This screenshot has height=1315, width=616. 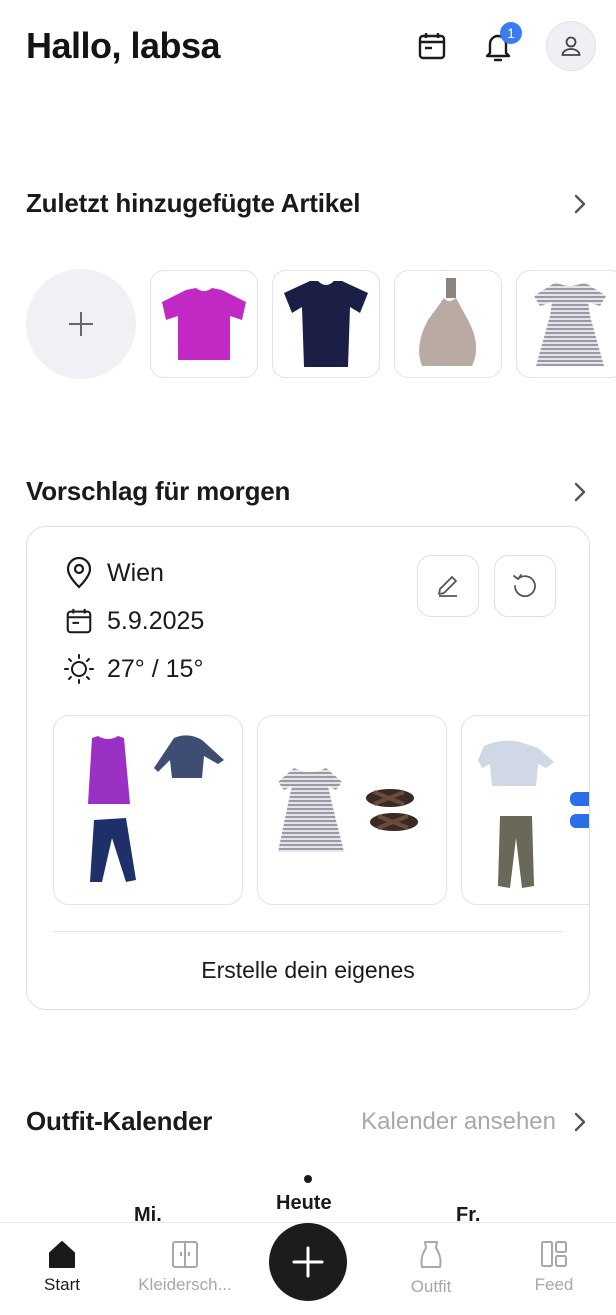 I want to click on suggestion-title: Vorschlag für morgen, so click(x=158, y=491).